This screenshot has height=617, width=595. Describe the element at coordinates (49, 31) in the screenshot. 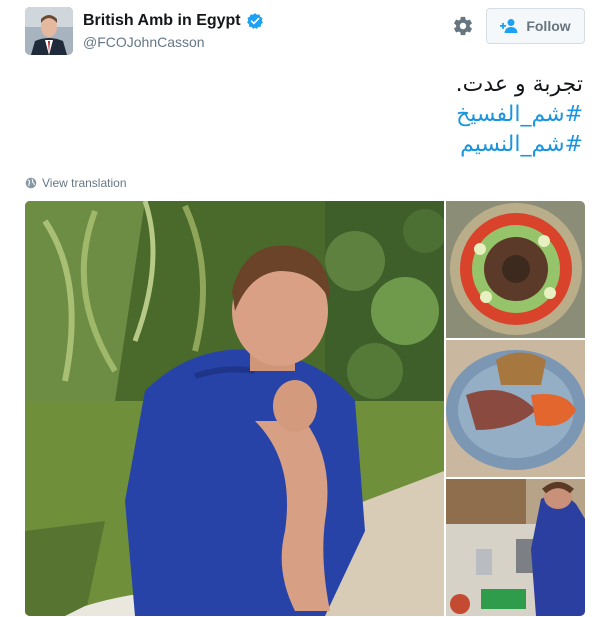

I see `avatar` at that location.